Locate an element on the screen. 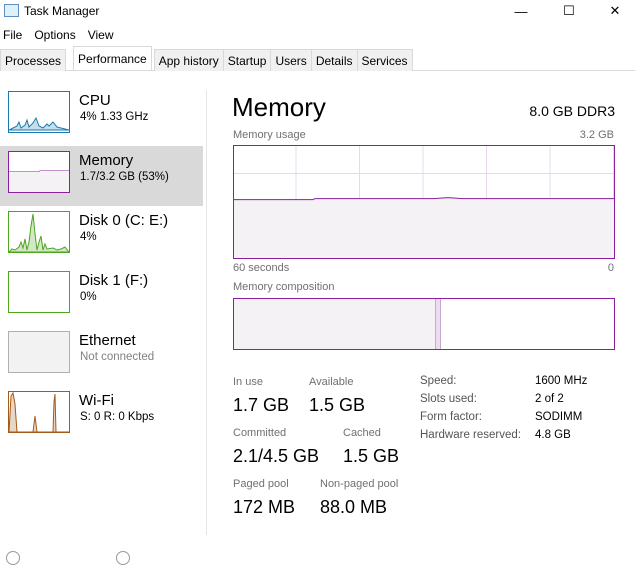 Image resolution: width=635 pixels, height=565 pixels. composition-label: Memory composition is located at coordinates (284, 287).